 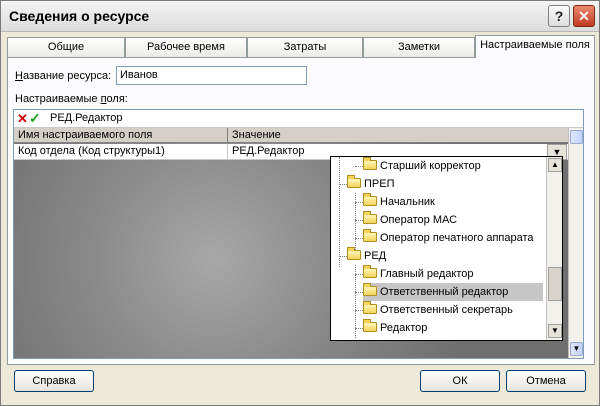 What do you see at coordinates (23, 118) in the screenshot?
I see `cancel-edit-icon: ✕` at bounding box center [23, 118].